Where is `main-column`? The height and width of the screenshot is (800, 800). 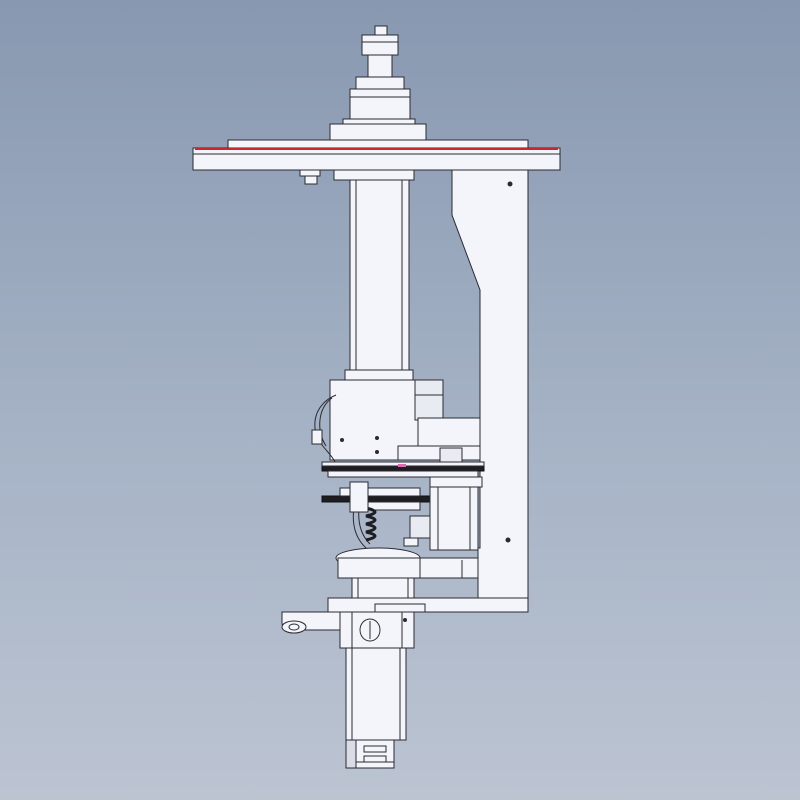
main-column is located at coordinates (379, 280).